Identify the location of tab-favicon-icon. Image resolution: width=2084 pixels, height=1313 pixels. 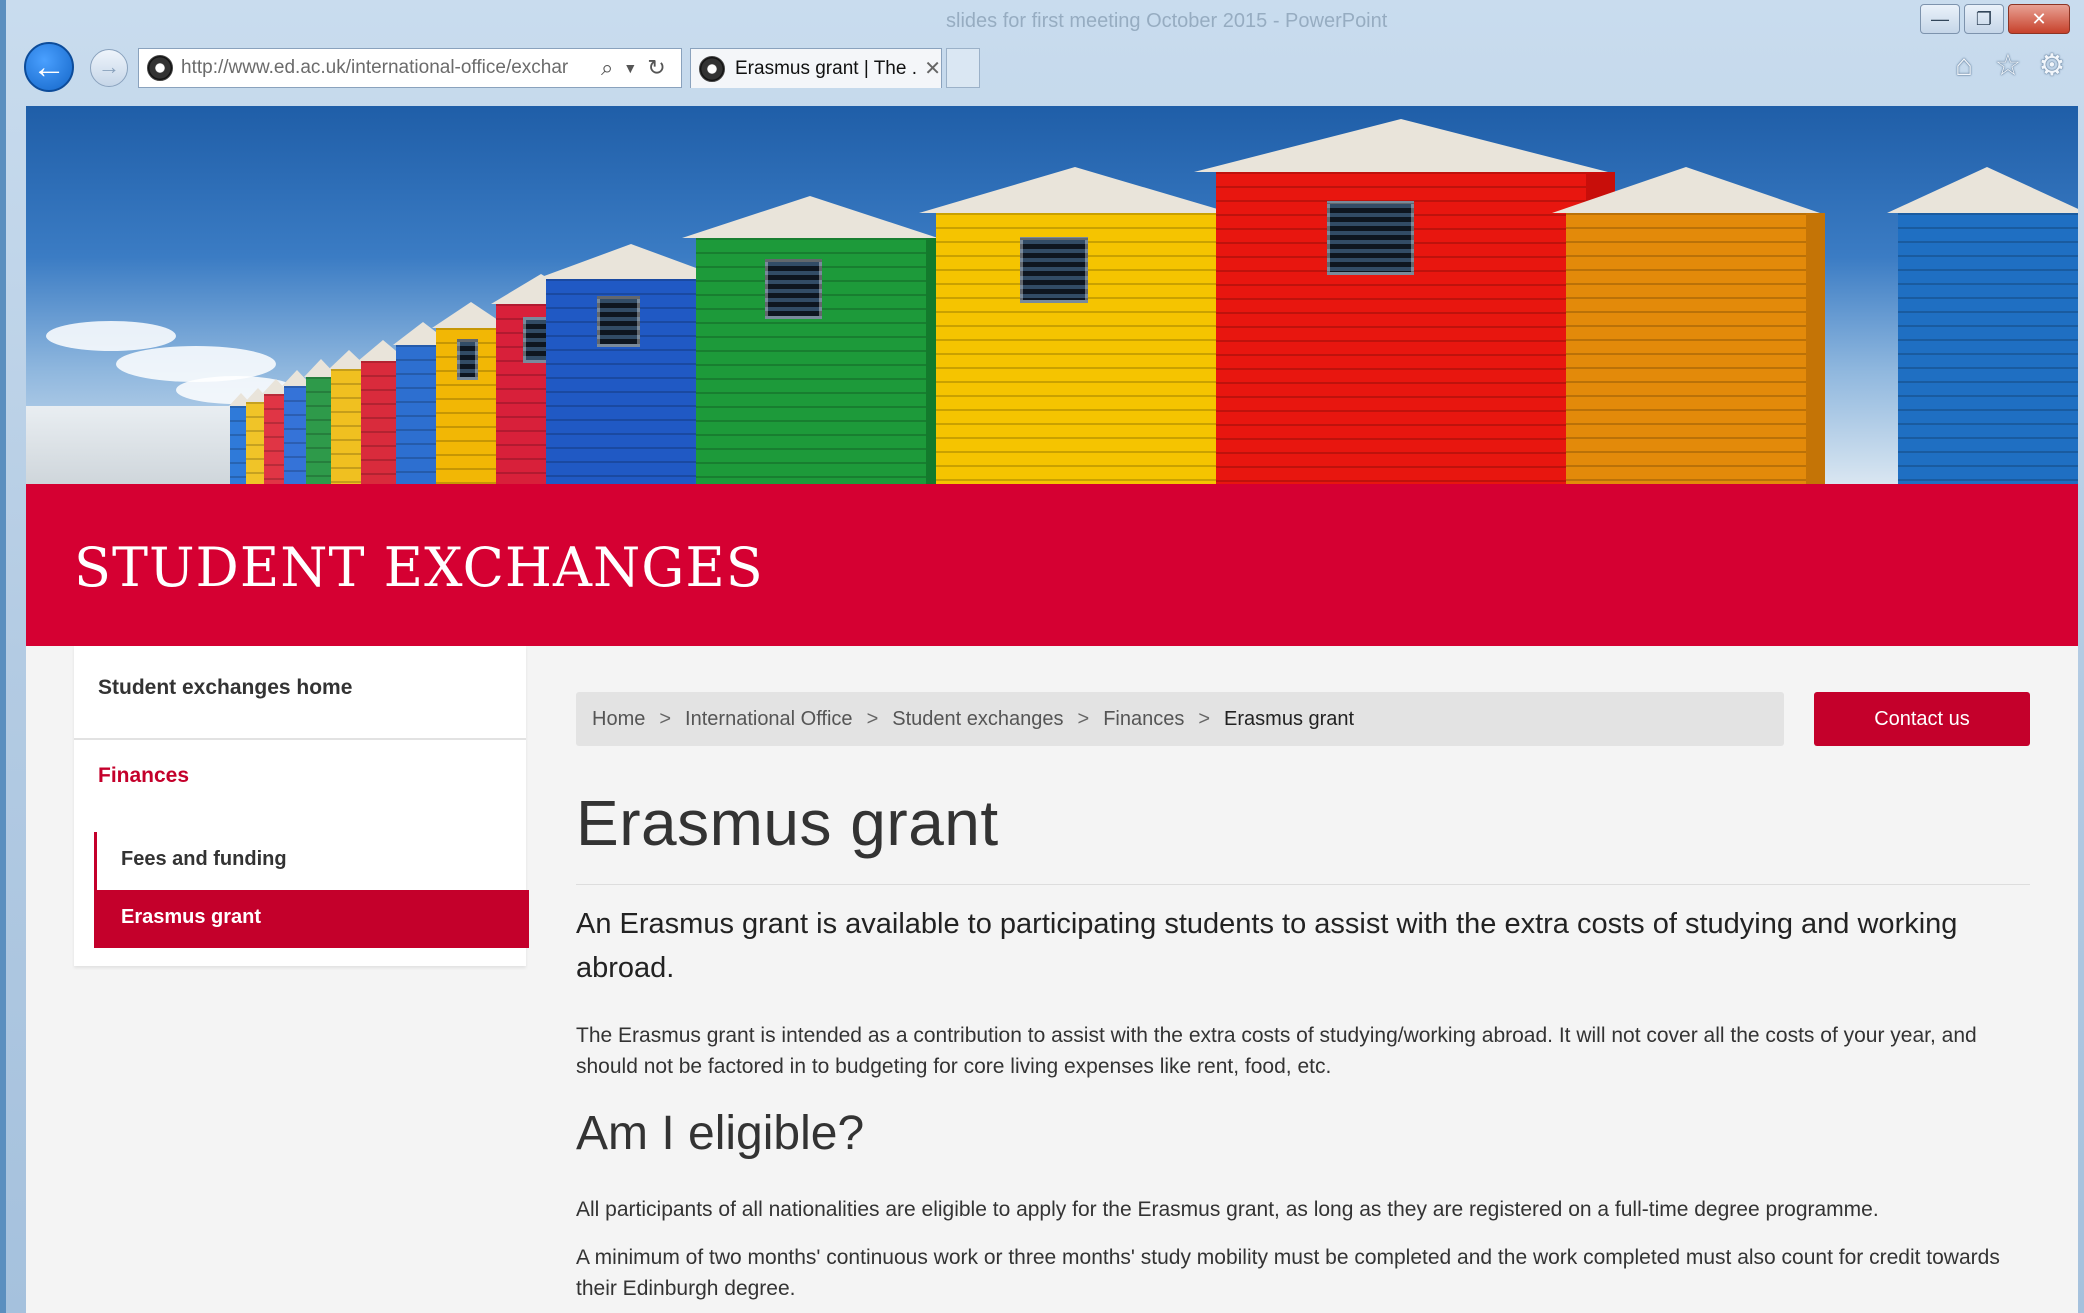
(712, 68).